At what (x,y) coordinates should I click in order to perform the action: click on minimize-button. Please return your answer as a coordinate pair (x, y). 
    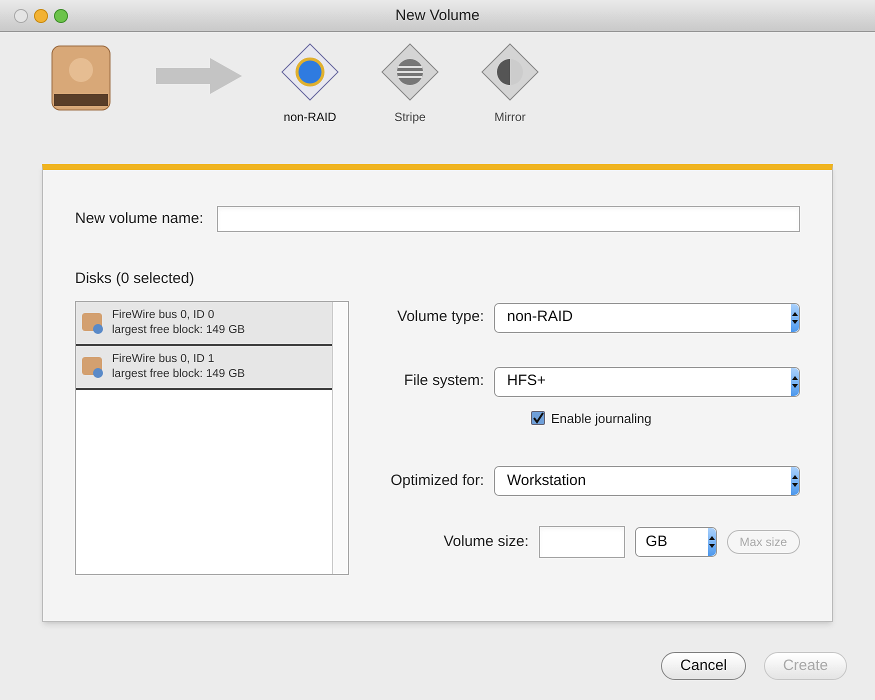
    Looking at the image, I should click on (41, 15).